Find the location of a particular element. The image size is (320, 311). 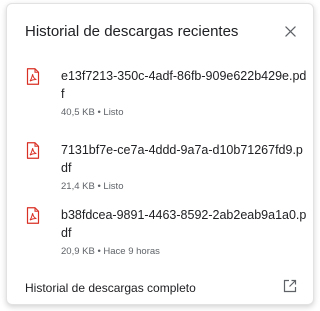

file-status: 20,9 KB • Hace 9 horas is located at coordinates (110, 251).